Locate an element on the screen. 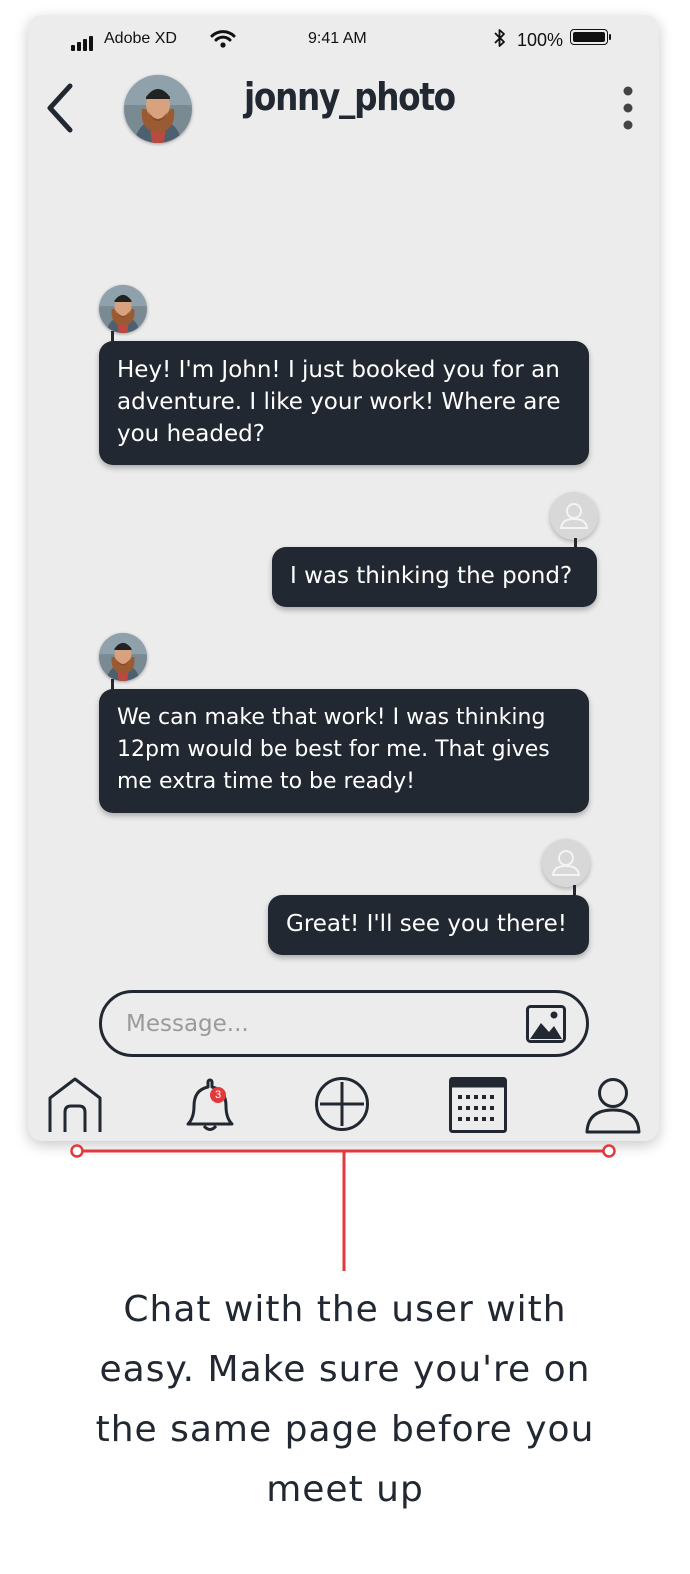  message-input is located at coordinates (316, 1024).